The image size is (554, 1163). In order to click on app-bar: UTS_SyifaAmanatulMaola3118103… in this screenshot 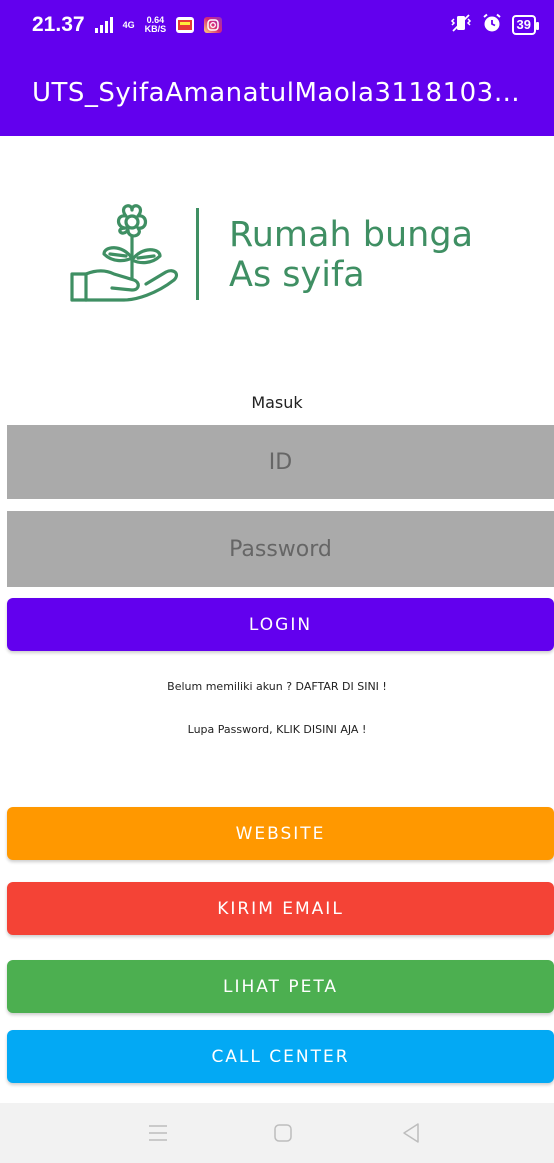, I will do `click(277, 93)`.